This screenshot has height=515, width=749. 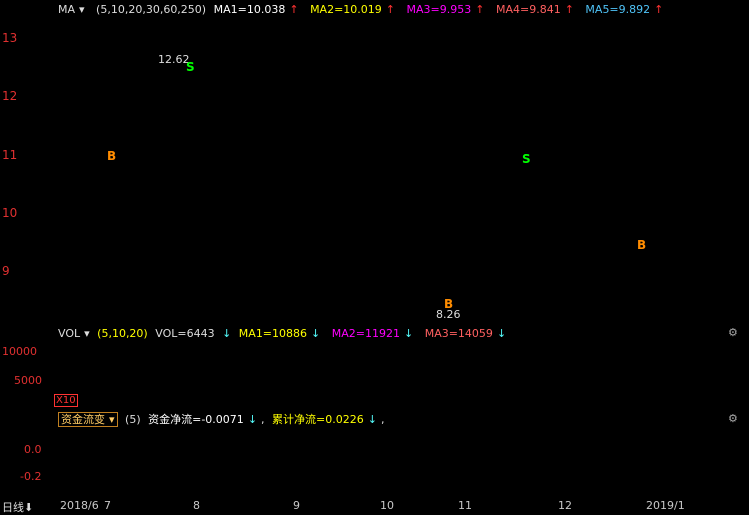 I want to click on period-selector: 日线⬇, so click(x=17, y=507).